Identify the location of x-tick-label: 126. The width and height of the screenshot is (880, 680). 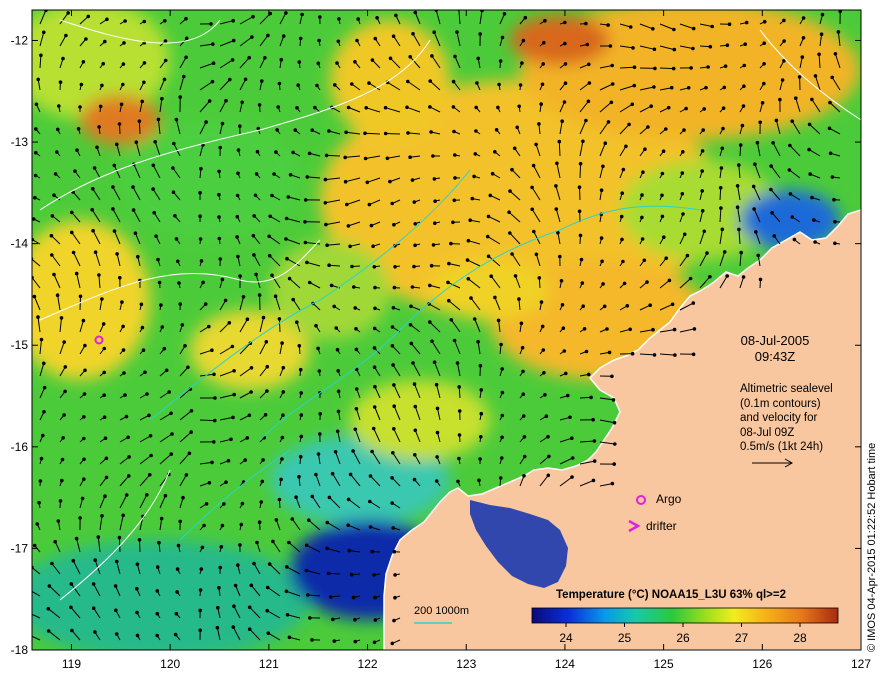
(762, 664).